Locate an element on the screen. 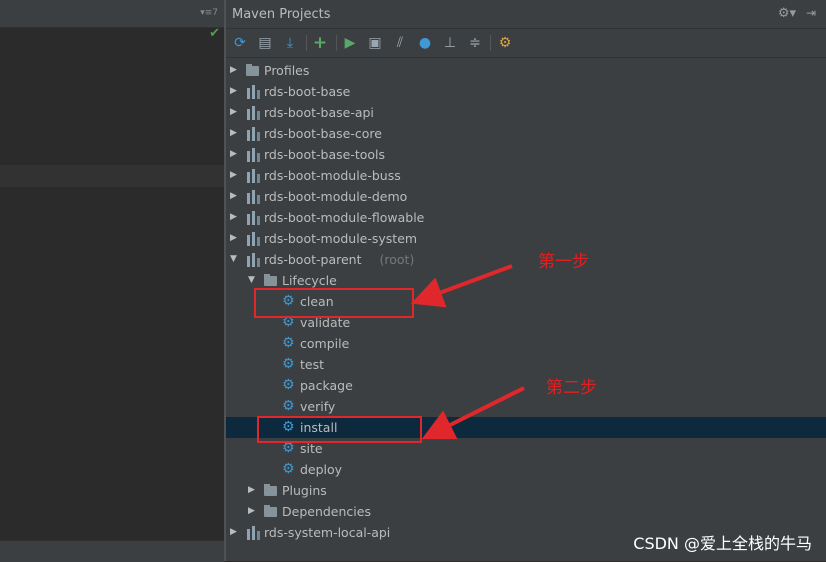  tree-node-label: Profiles is located at coordinates (287, 70).